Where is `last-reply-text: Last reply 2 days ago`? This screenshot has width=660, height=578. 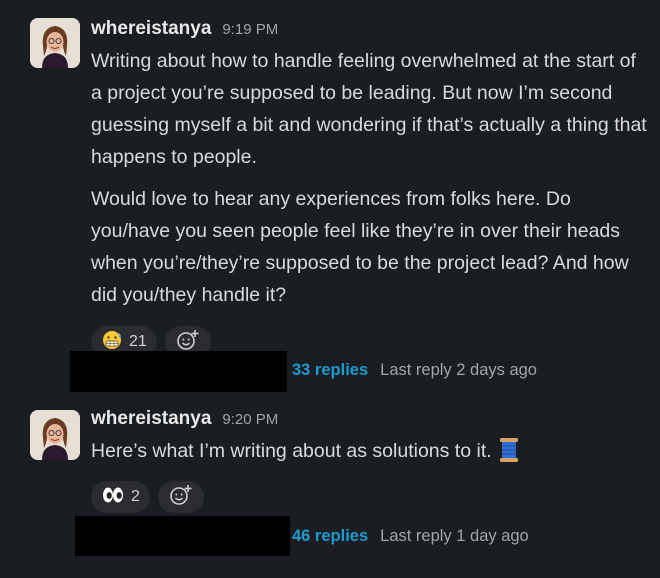
last-reply-text: Last reply 2 days ago is located at coordinates (458, 369).